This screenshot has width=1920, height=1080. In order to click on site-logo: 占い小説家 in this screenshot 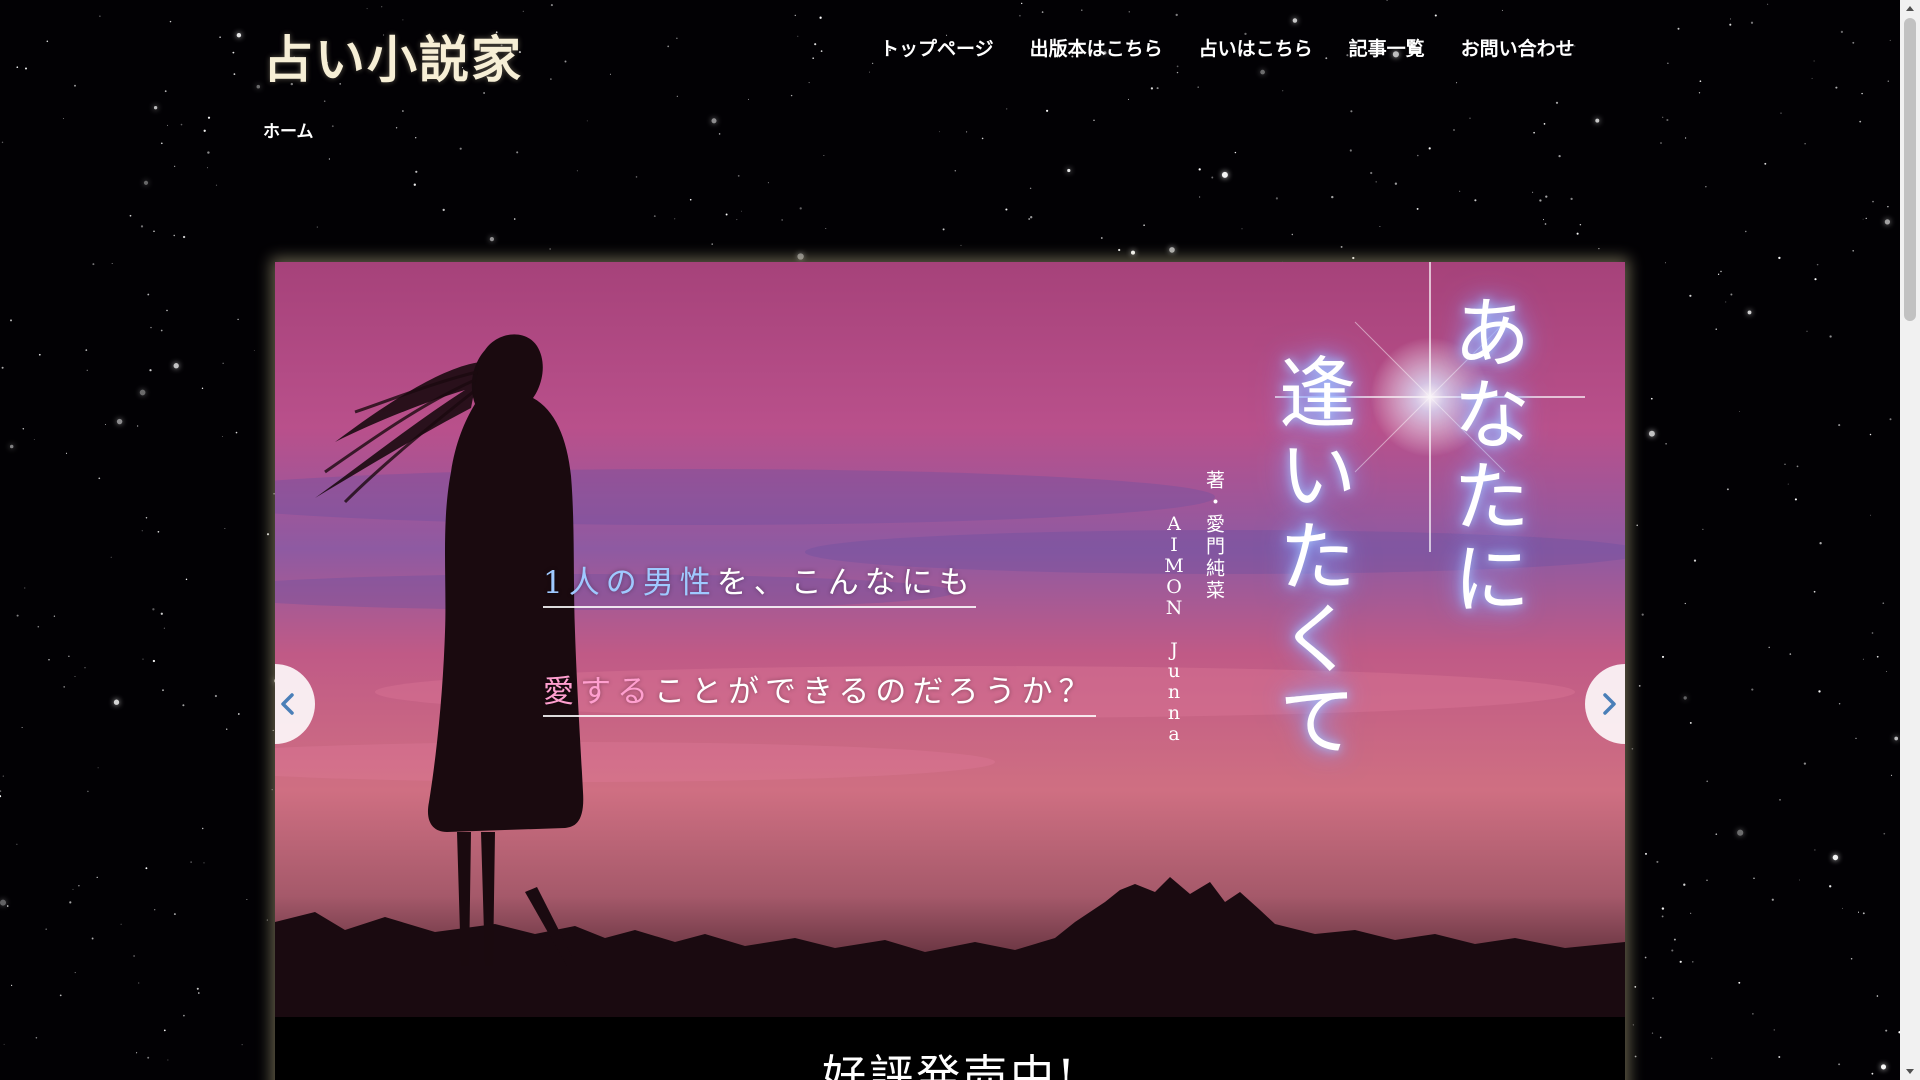, I will do `click(393, 56)`.